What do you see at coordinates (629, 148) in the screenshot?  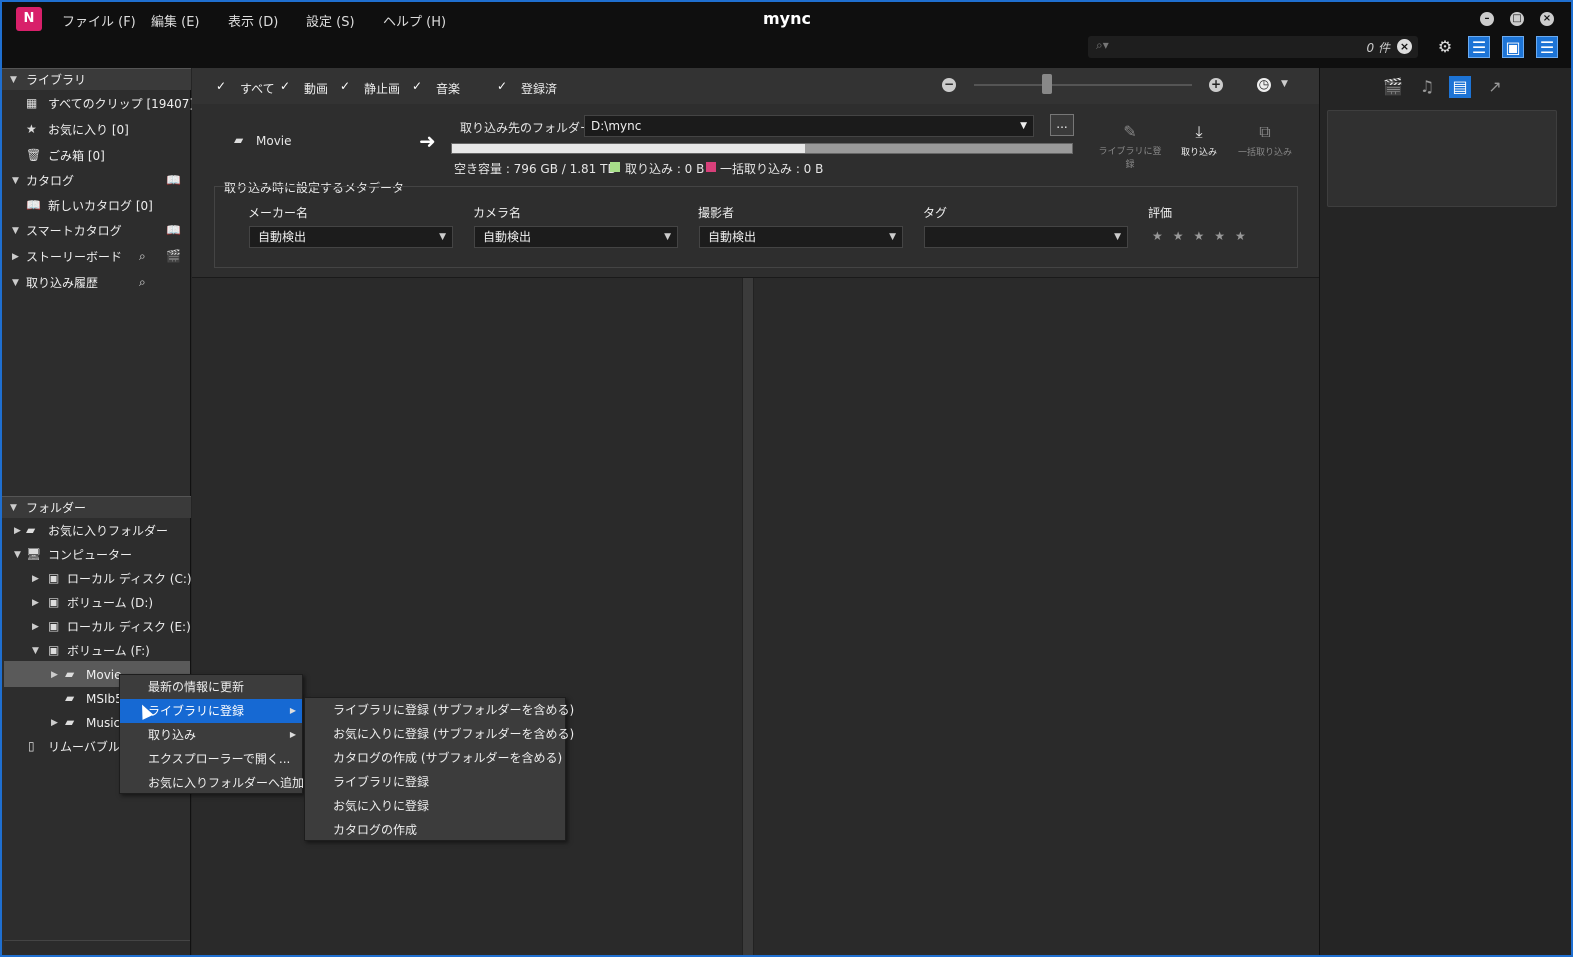 I see `storage-used-fill` at bounding box center [629, 148].